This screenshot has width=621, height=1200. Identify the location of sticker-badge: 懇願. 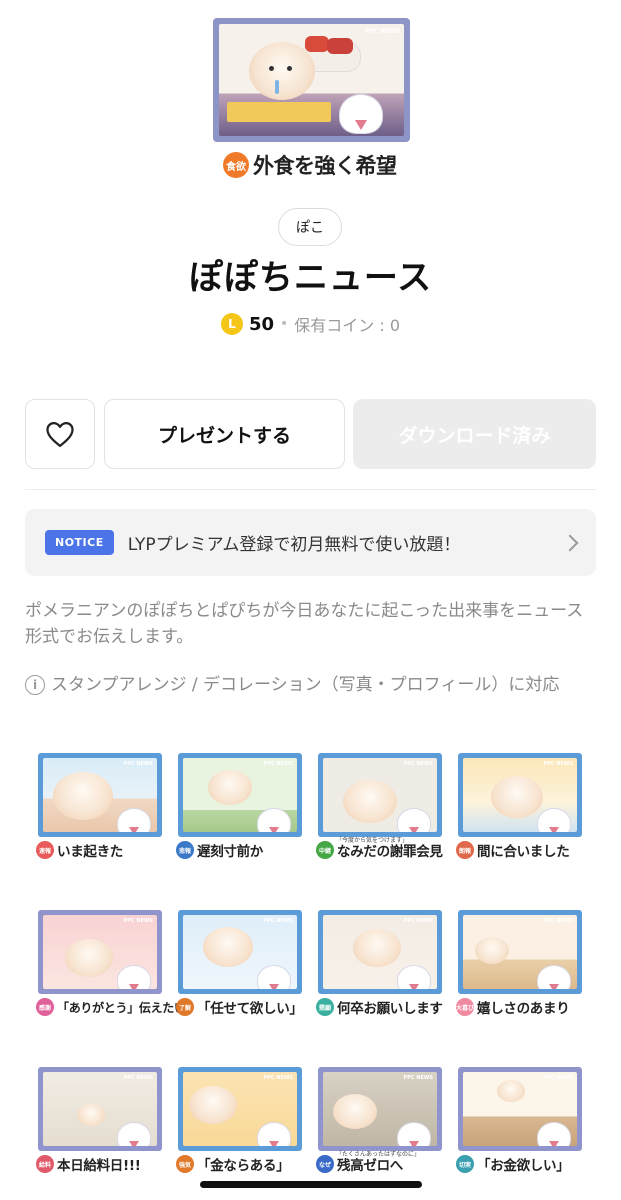
(325, 1007).